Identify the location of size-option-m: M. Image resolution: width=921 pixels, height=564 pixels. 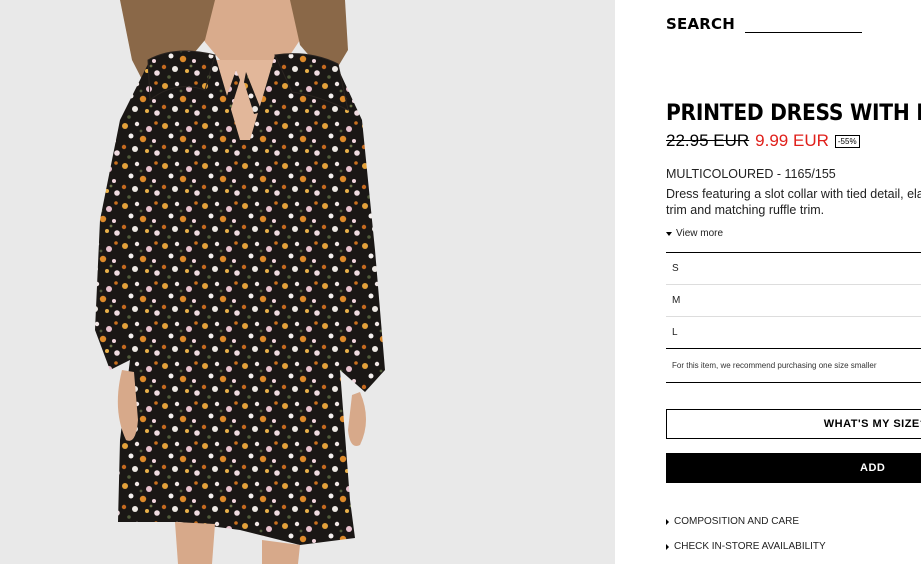
(793, 301).